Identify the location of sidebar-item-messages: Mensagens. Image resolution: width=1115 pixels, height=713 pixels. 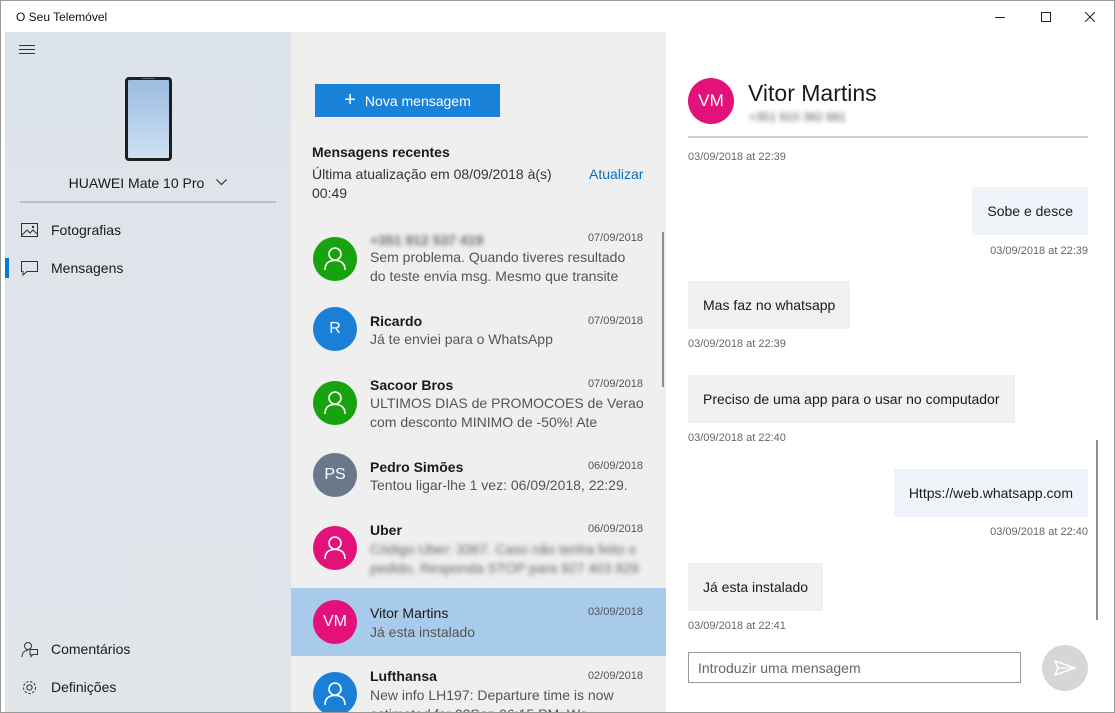
(148, 268).